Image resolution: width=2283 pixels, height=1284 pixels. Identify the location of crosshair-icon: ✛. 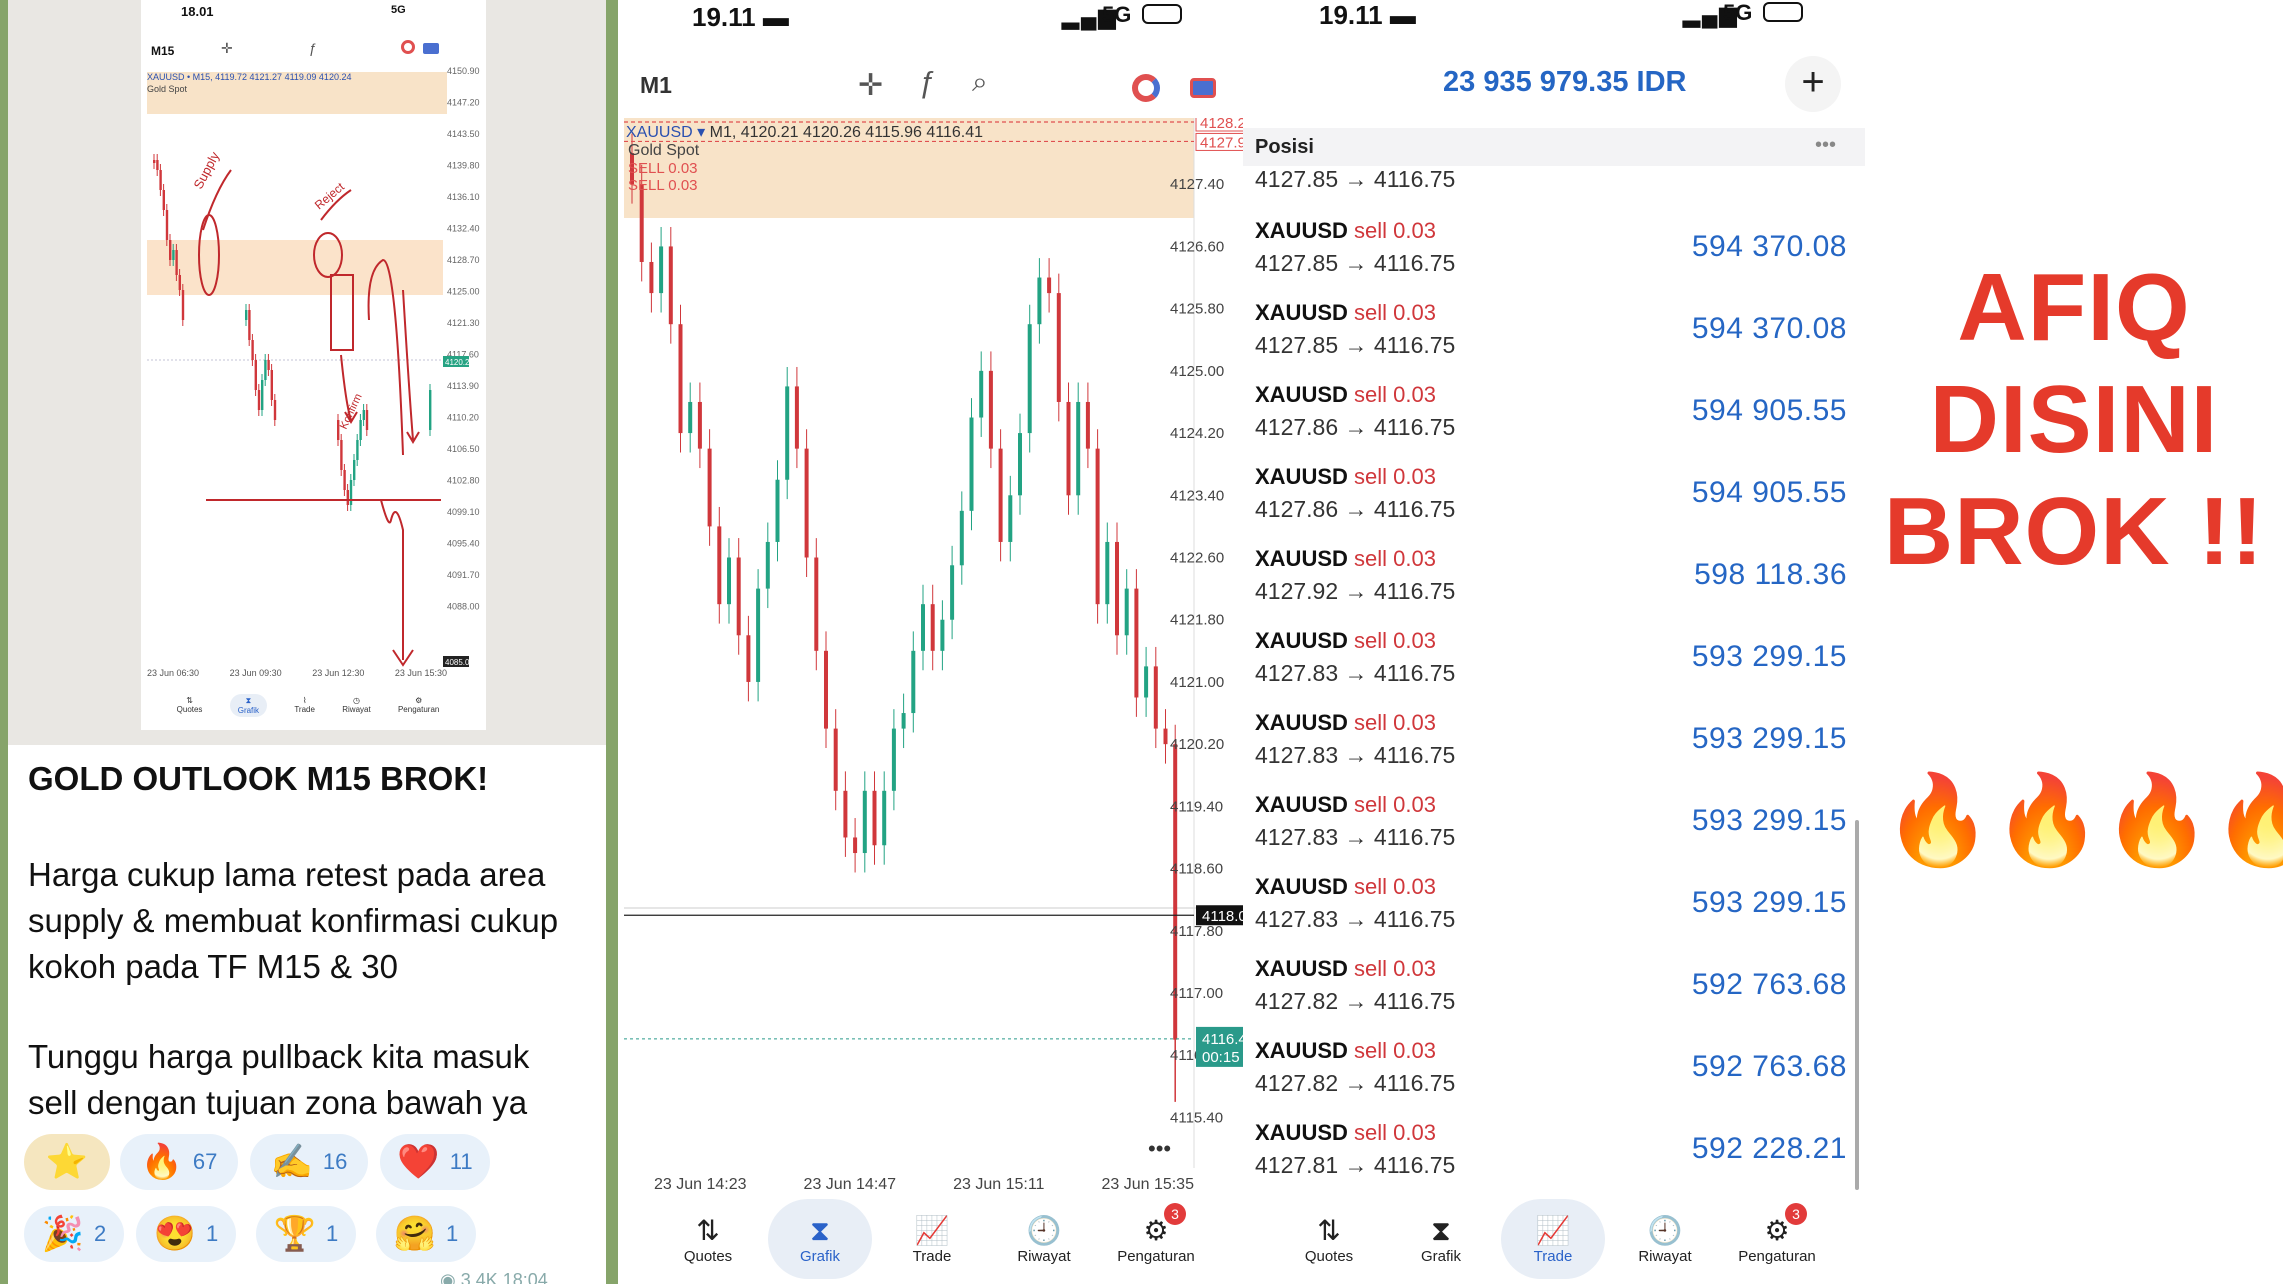
(870, 85).